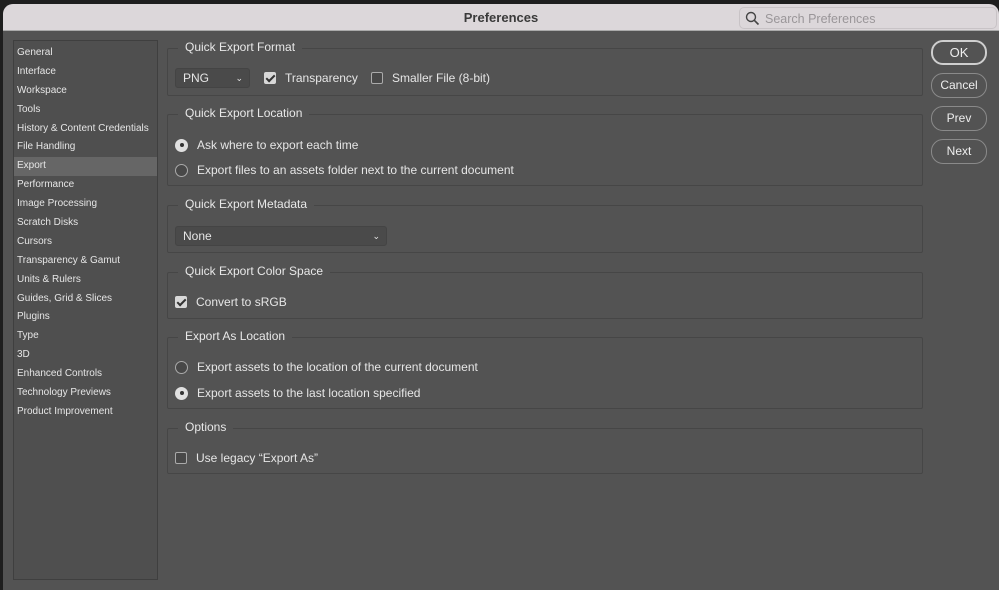  I want to click on search-placeholder: Search Preferences, so click(820, 19).